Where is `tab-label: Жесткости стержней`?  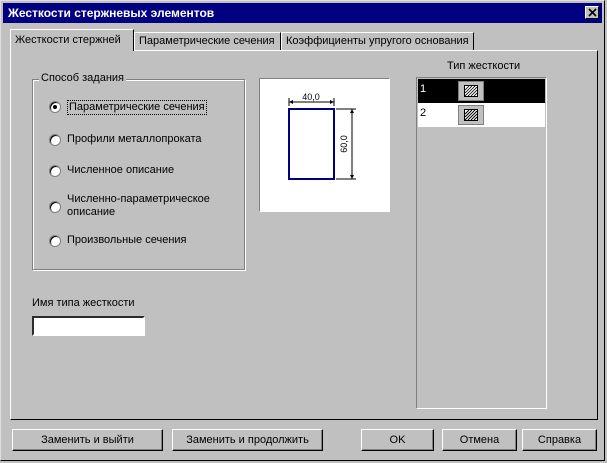
tab-label: Жесткости стержней is located at coordinates (68, 40).